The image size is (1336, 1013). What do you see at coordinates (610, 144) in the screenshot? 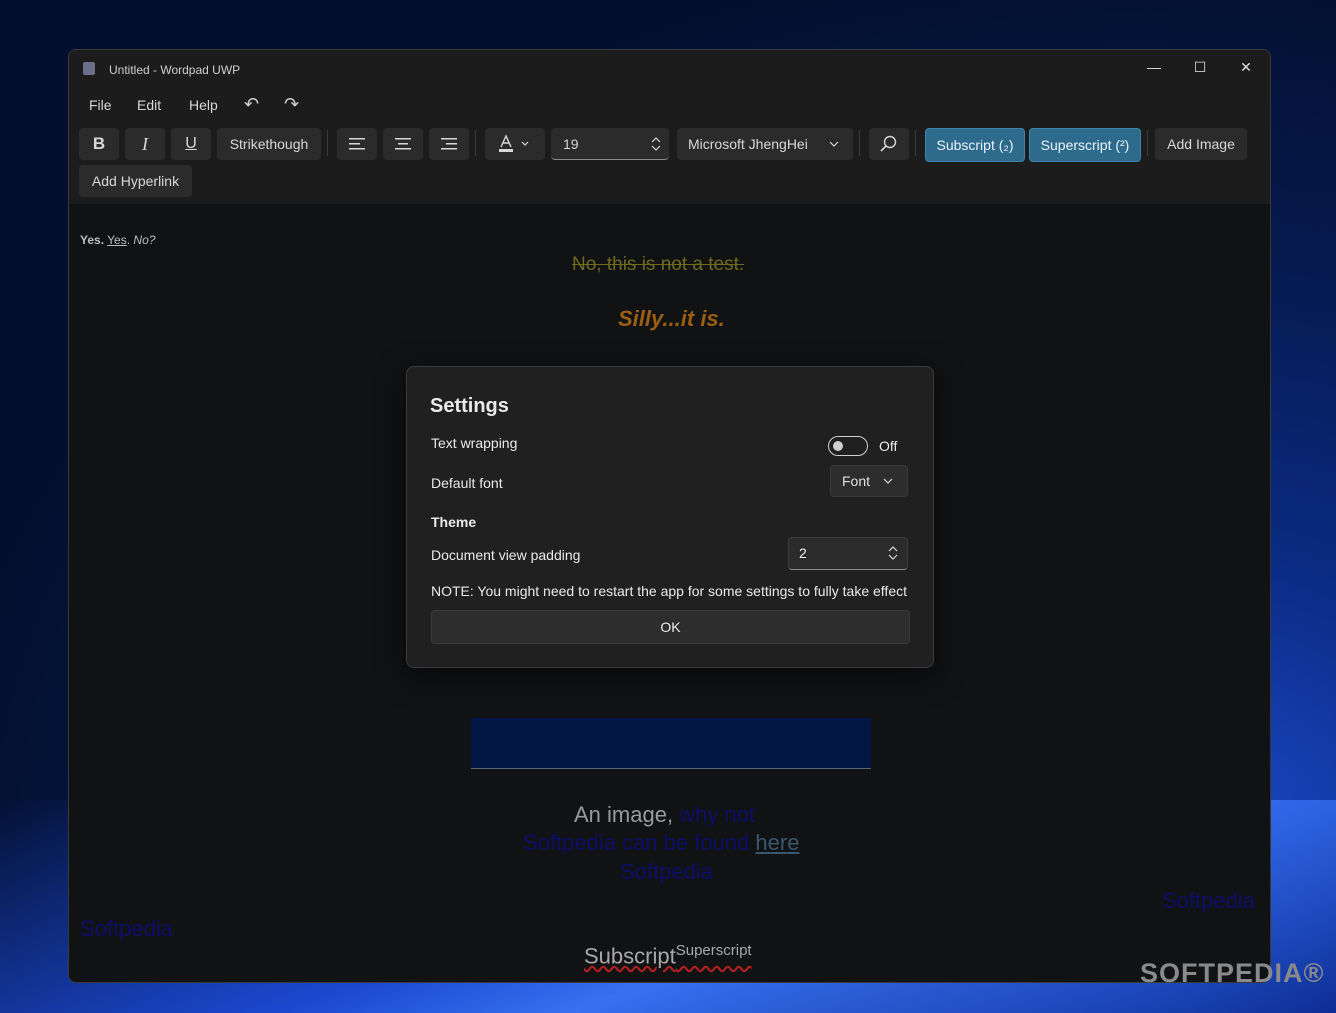
I see `font-size-box: 19` at bounding box center [610, 144].